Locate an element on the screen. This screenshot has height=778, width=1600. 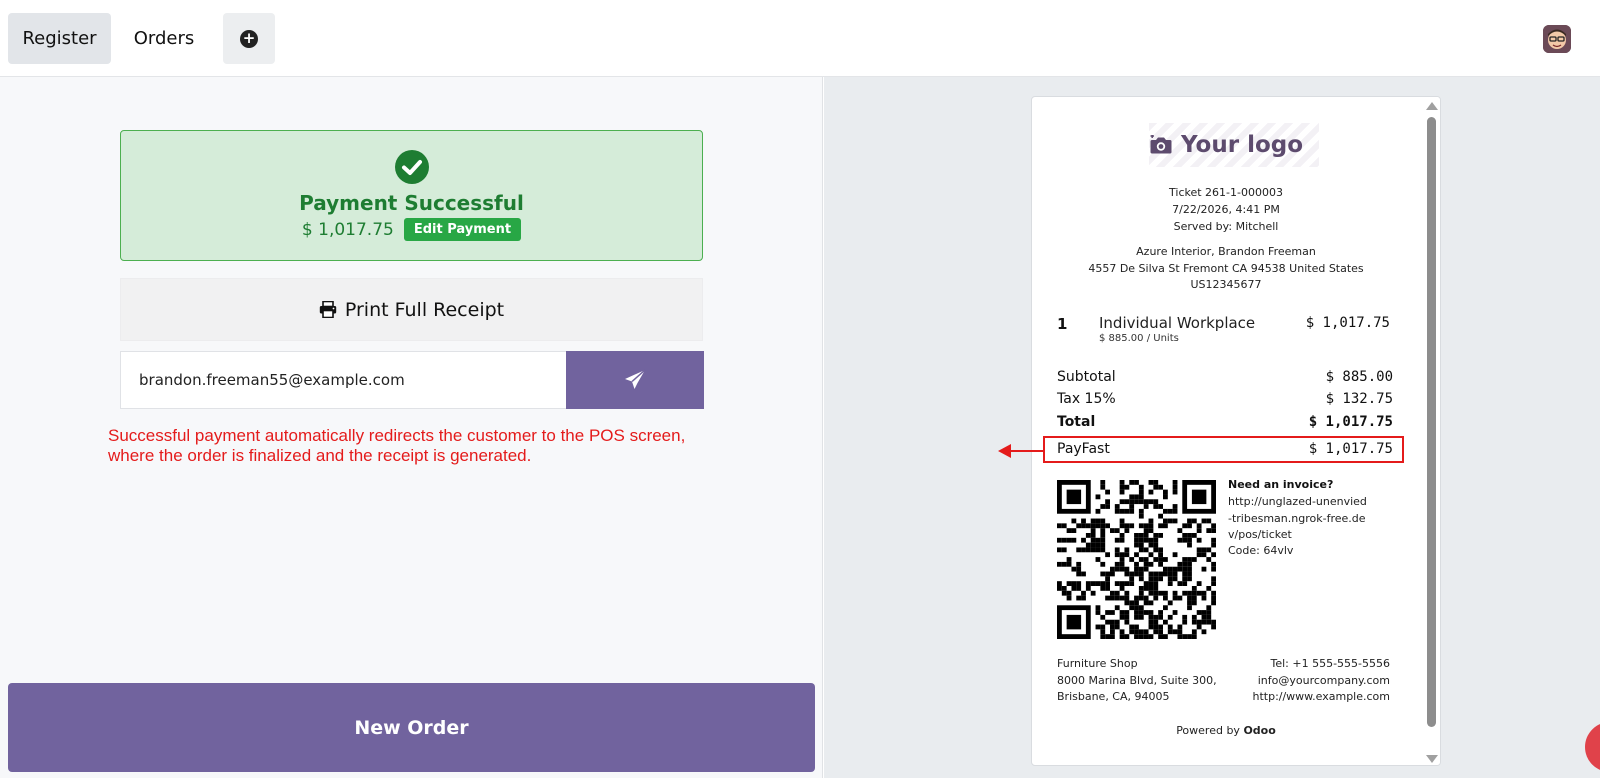
ticket-datetime: 7/22/2026, 4:41 PM is located at coordinates (1226, 209).